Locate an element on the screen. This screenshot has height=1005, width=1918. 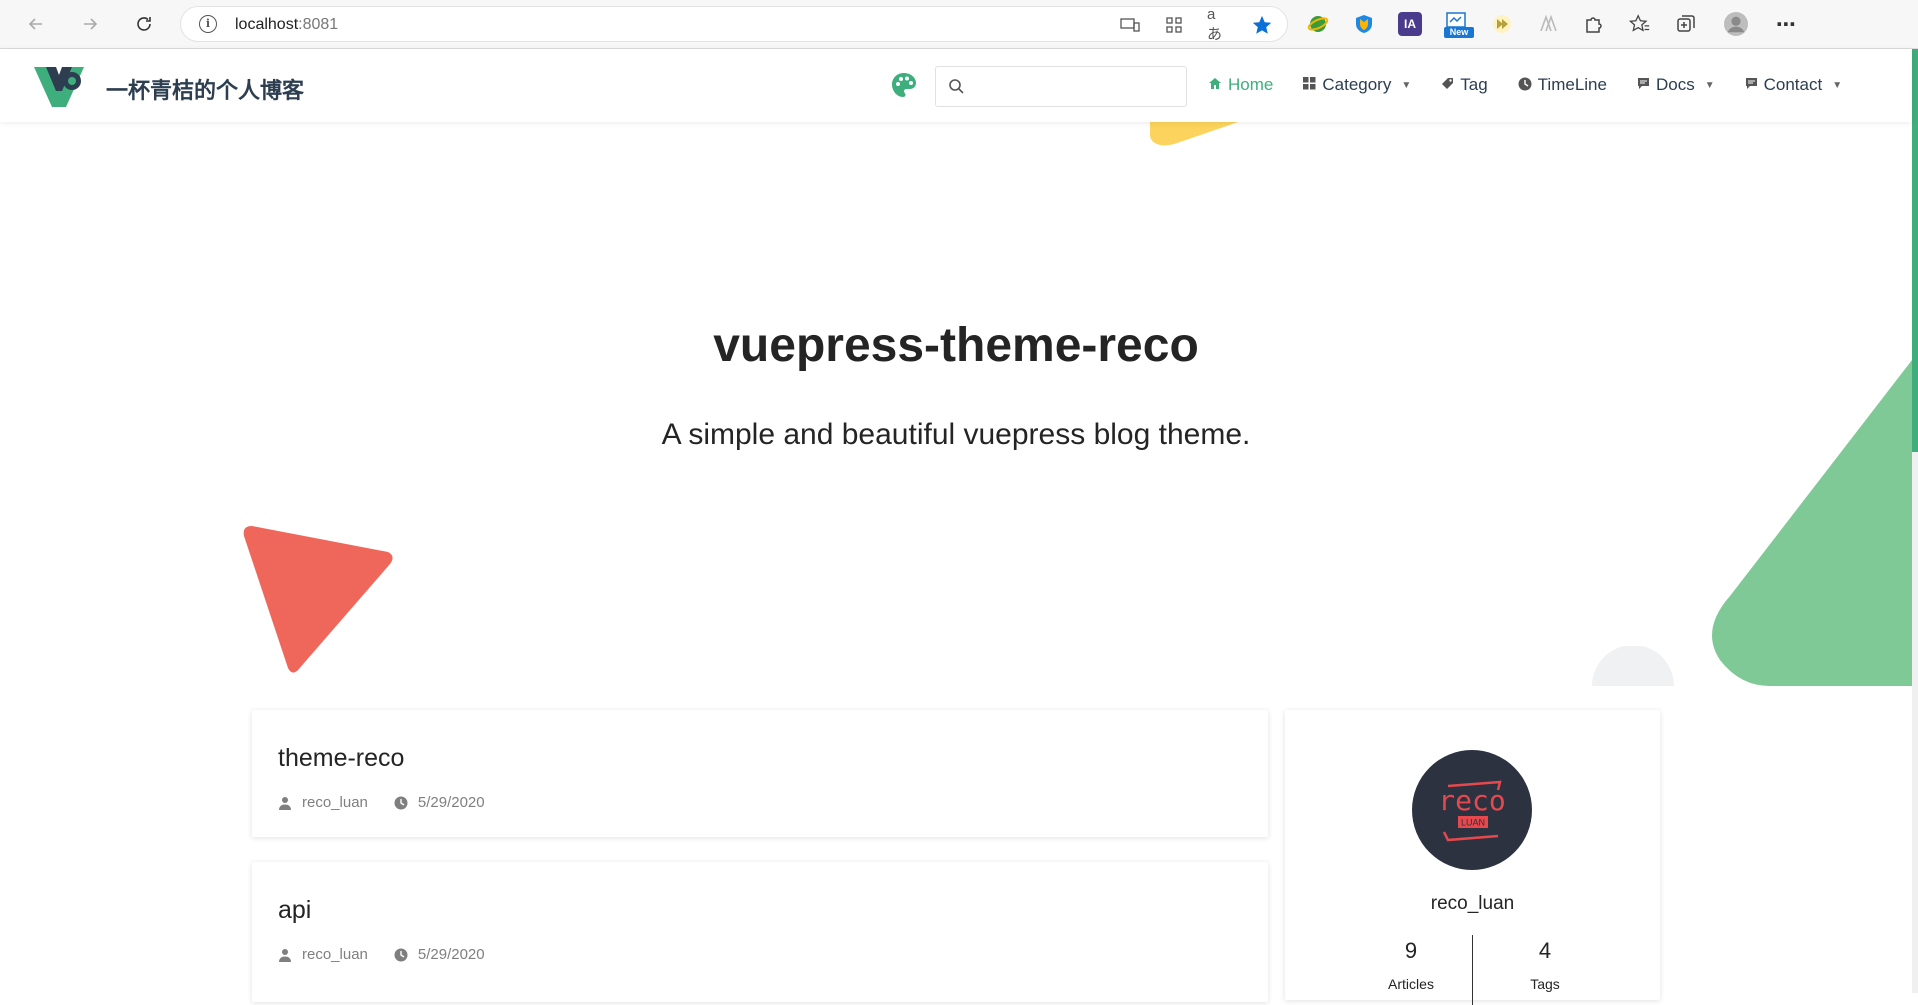
browser-toolbar: i localhost:8081 aあ IA New ⋯ is located at coordinates (959, 24).